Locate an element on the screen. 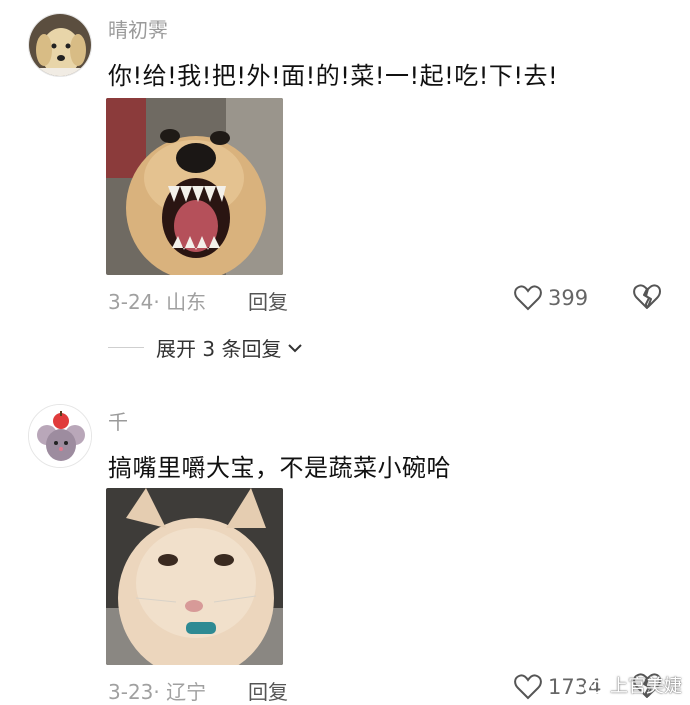 This screenshot has width=690, height=705. dislike-button is located at coordinates (647, 298).